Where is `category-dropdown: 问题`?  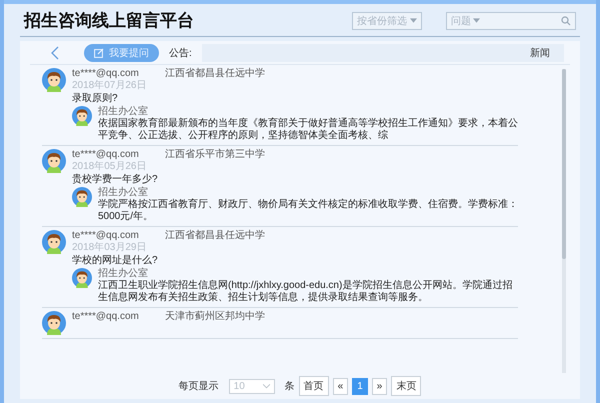
category-dropdown: 问题 is located at coordinates (461, 21).